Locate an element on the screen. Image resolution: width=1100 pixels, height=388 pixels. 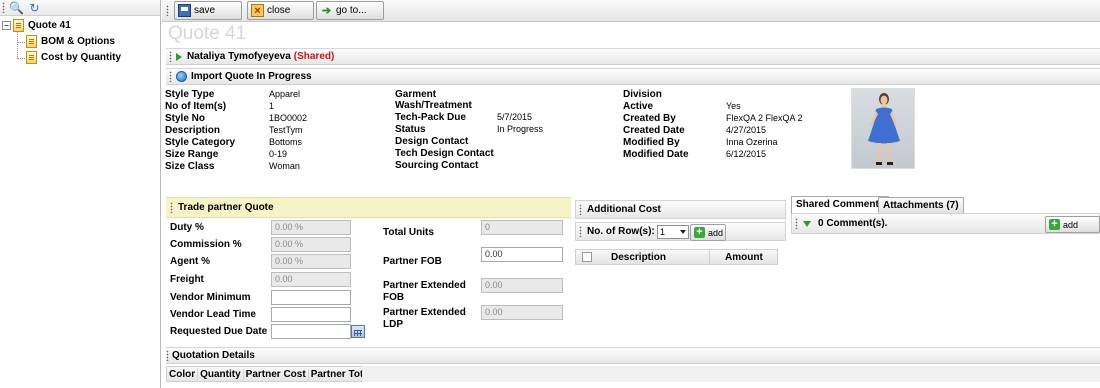
tab-shared-comments: Shared Comments is located at coordinates (840, 204).